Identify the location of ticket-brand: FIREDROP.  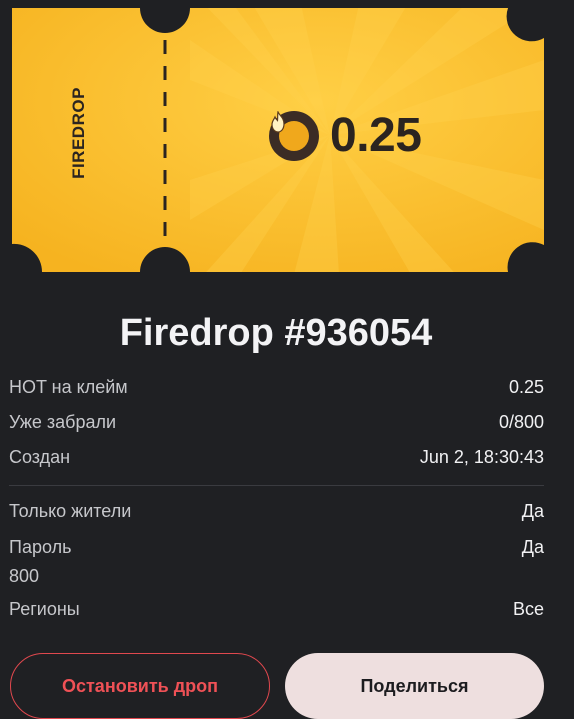
(78, 133).